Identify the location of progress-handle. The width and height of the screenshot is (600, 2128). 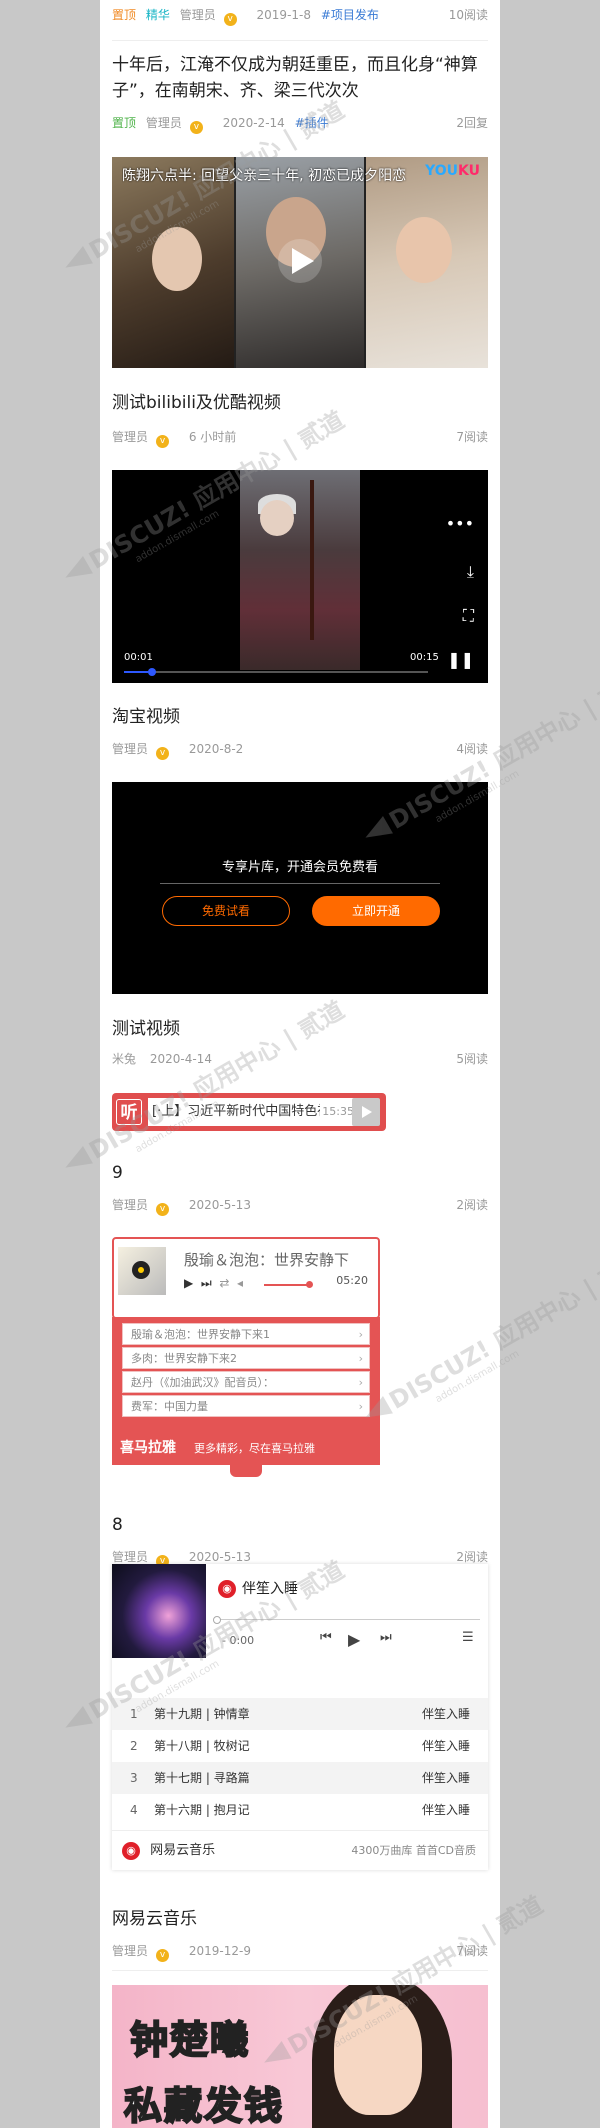
(152, 672).